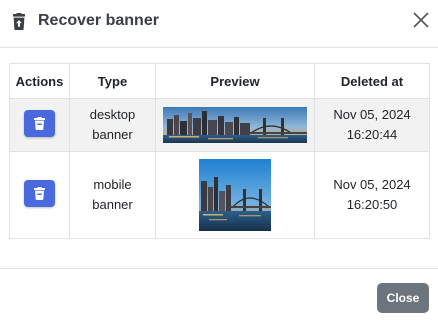 This screenshot has width=438, height=320. I want to click on modal-title: Recover banner, so click(98, 20).